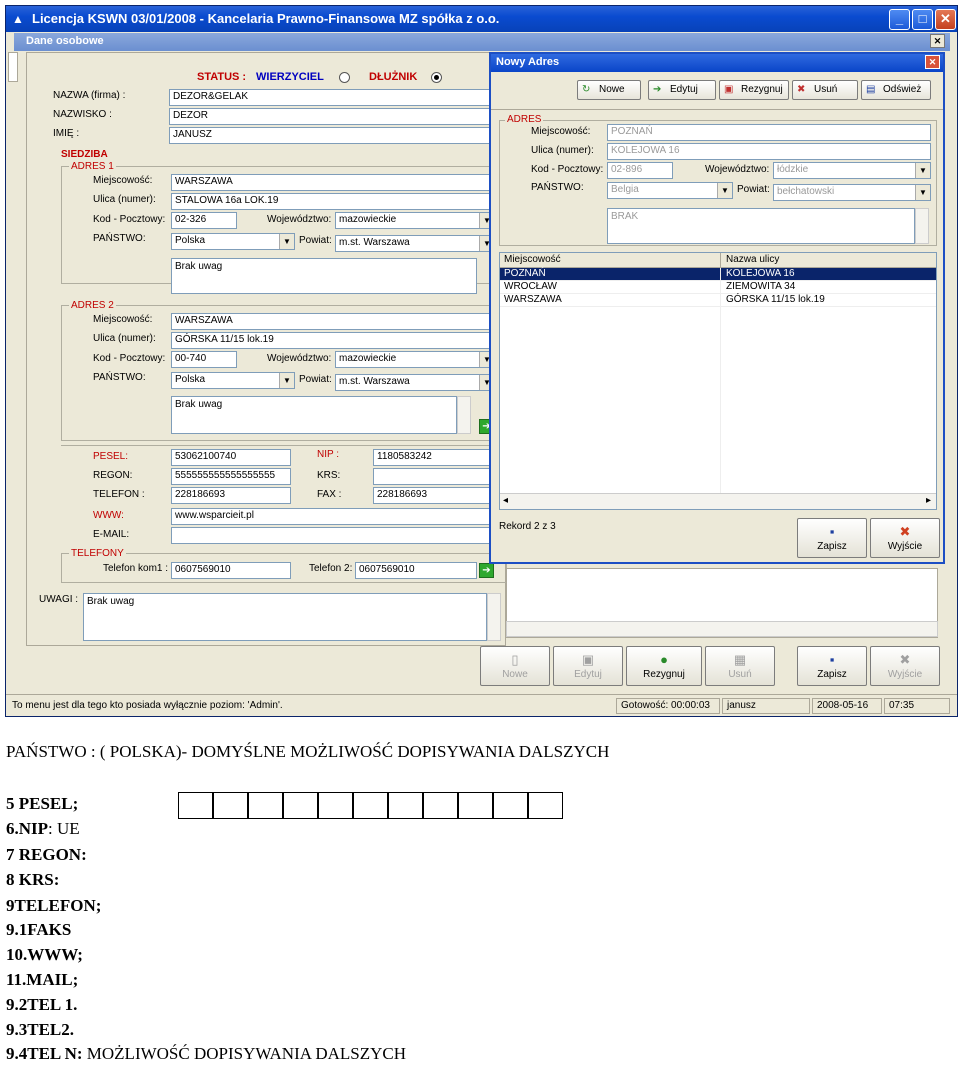  I want to click on a2-woj-select: mazowieckie, so click(415, 359).